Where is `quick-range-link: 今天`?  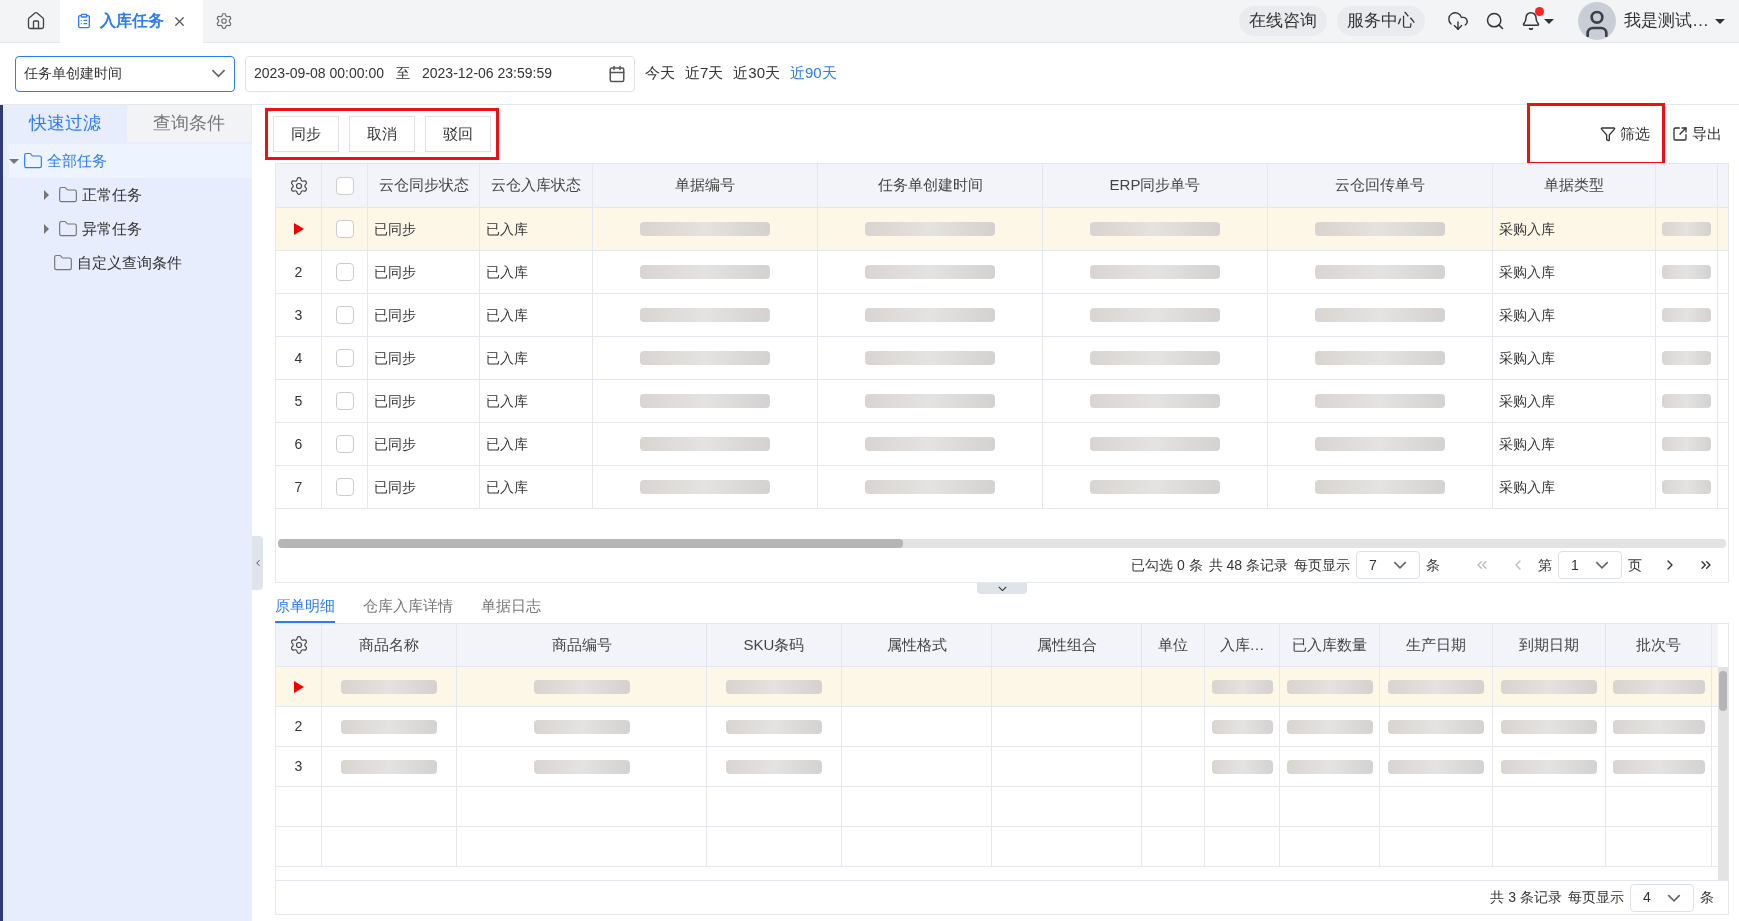 quick-range-link: 今天 is located at coordinates (660, 73).